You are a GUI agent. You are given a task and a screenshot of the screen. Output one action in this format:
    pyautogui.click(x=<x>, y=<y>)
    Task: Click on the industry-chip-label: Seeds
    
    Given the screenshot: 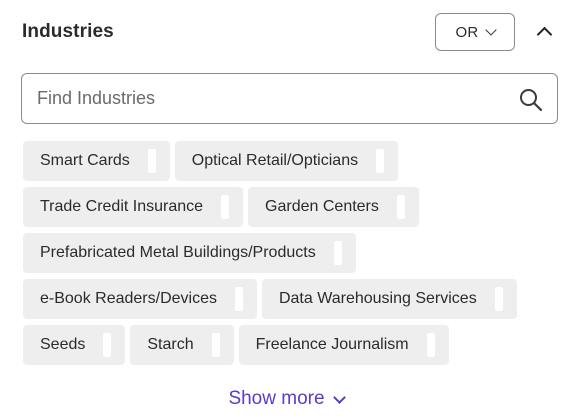 What is the action you would take?
    pyautogui.click(x=63, y=344)
    